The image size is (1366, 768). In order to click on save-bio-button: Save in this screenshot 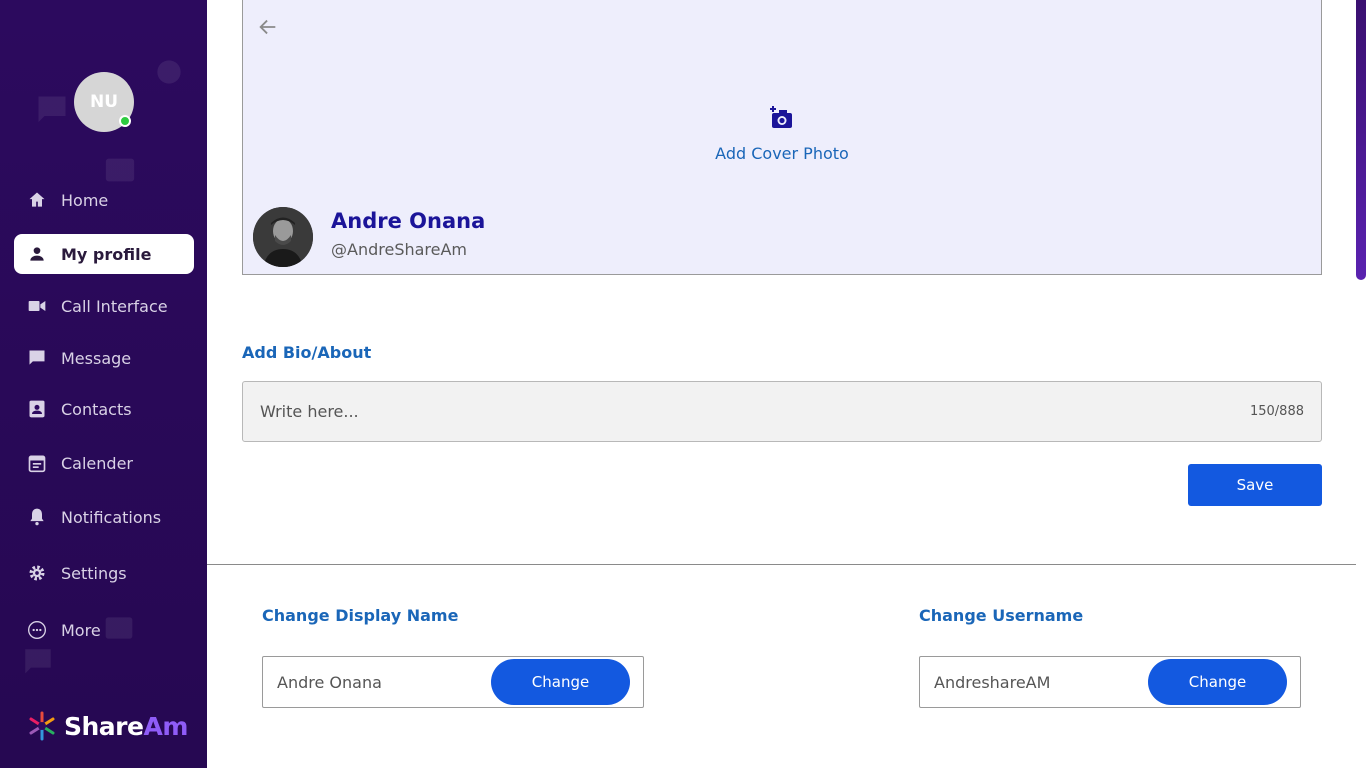, I will do `click(1255, 485)`.